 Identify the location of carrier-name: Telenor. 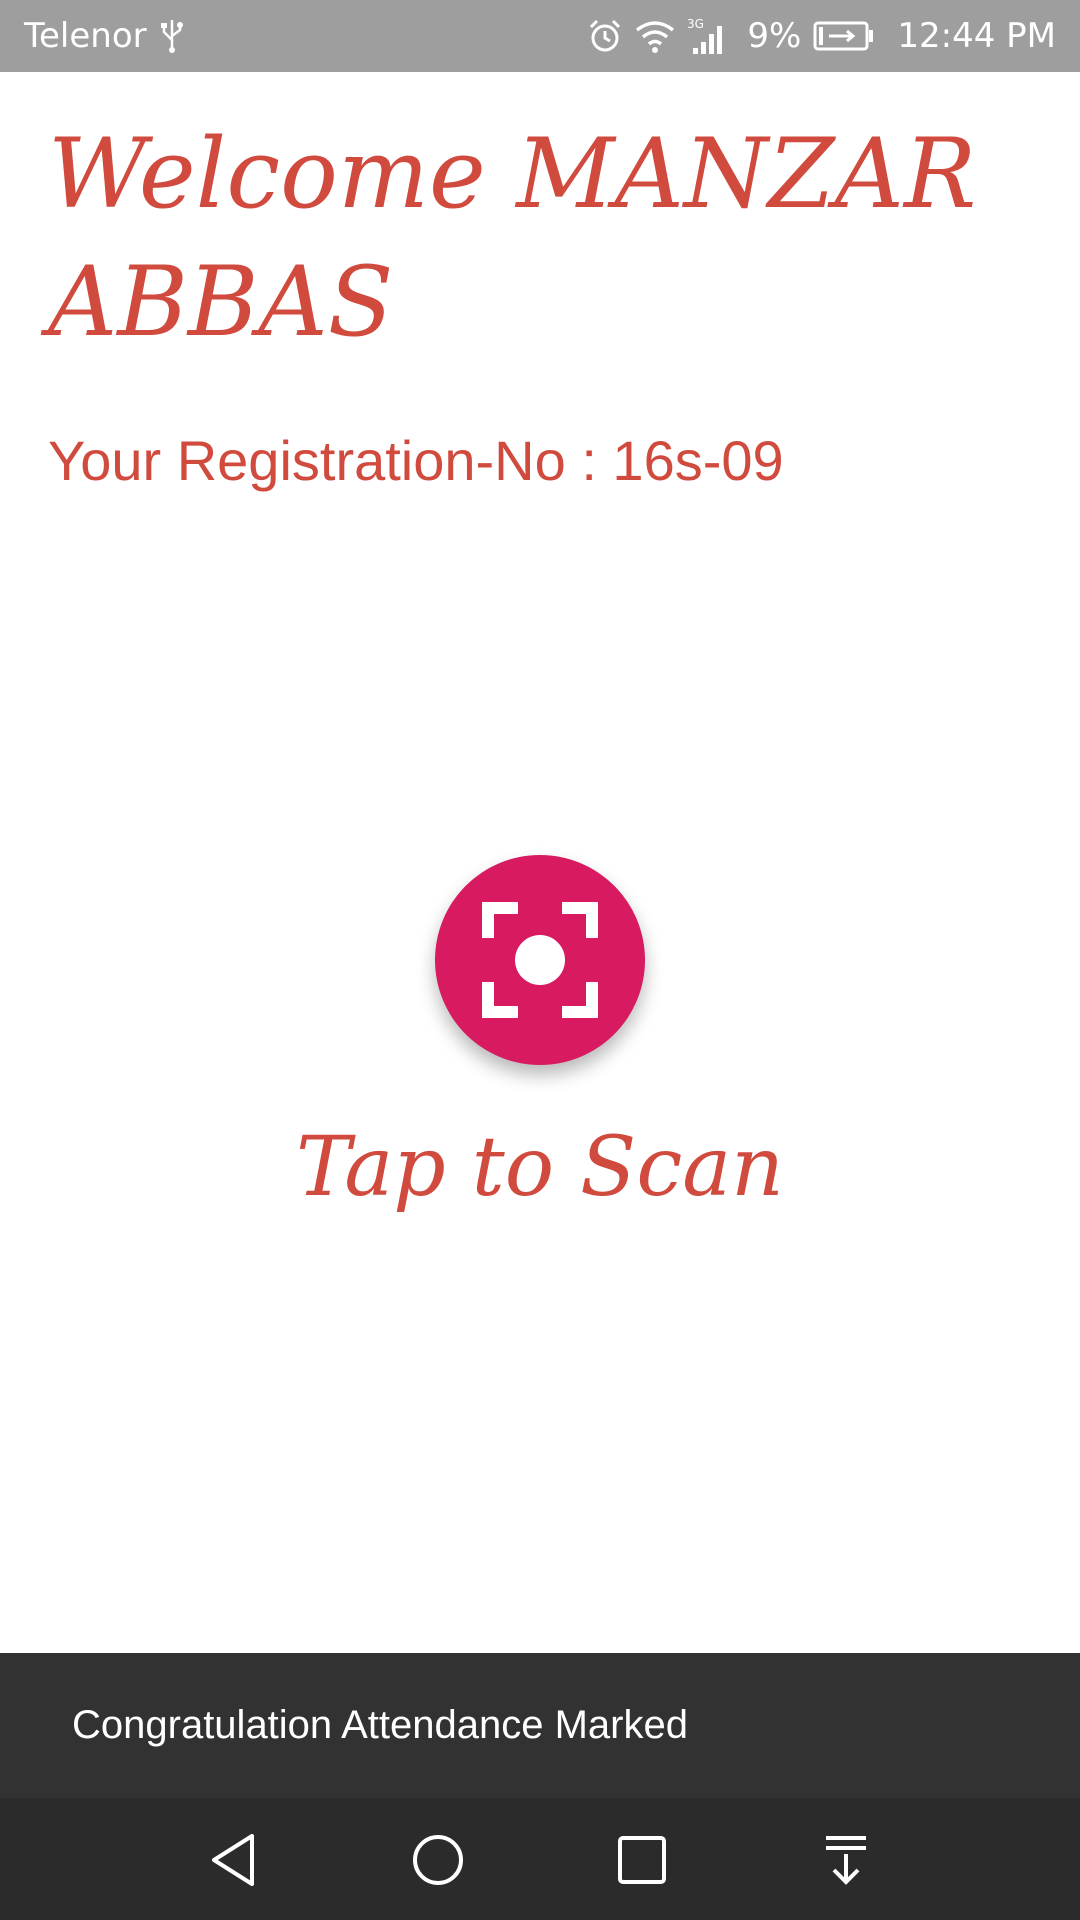
(85, 36).